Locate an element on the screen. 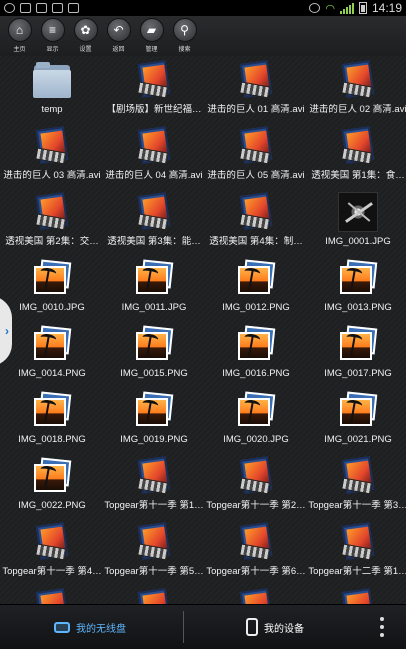 The image size is (406, 649). file-name: 进击的巨人 02 高清.avi is located at coordinates (357, 109).